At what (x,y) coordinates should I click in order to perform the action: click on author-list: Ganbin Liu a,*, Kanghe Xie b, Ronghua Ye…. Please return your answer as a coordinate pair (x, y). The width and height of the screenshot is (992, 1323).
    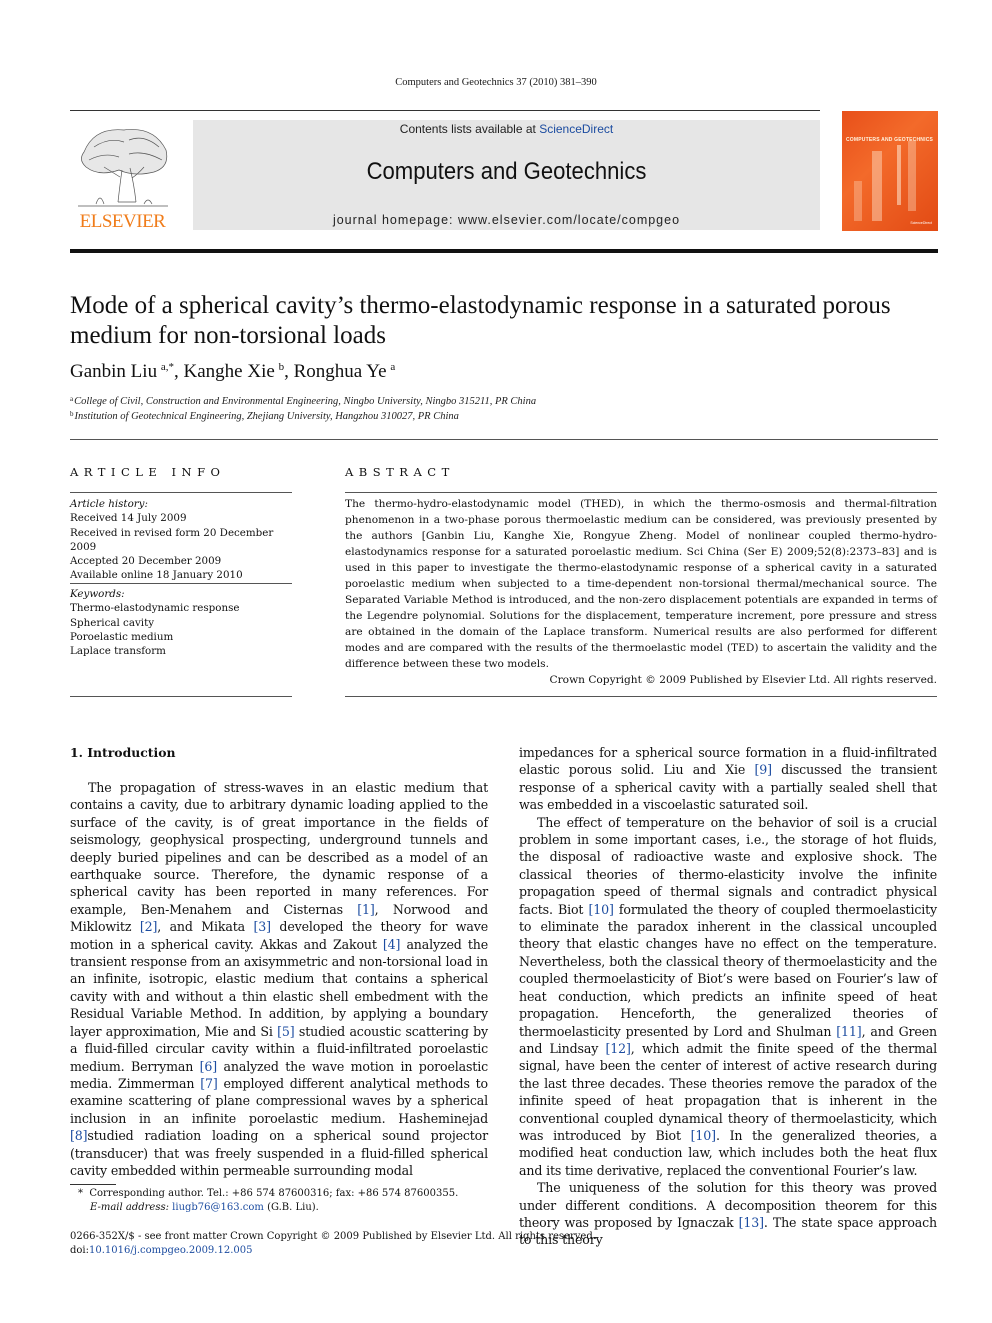
    Looking at the image, I should click on (233, 371).